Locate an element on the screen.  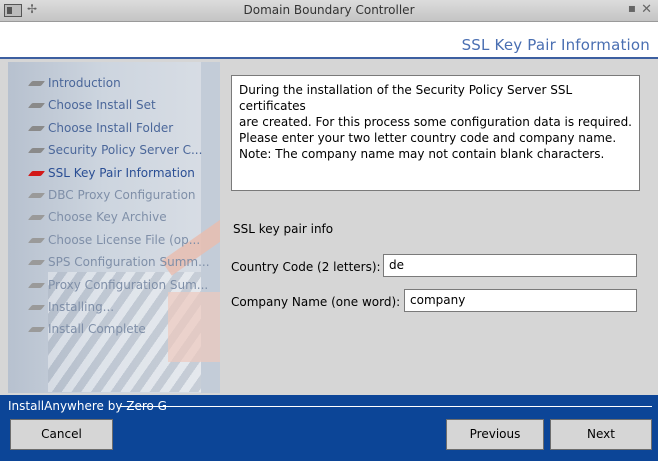
step-item: Choose Install Folder is located at coordinates (114, 128).